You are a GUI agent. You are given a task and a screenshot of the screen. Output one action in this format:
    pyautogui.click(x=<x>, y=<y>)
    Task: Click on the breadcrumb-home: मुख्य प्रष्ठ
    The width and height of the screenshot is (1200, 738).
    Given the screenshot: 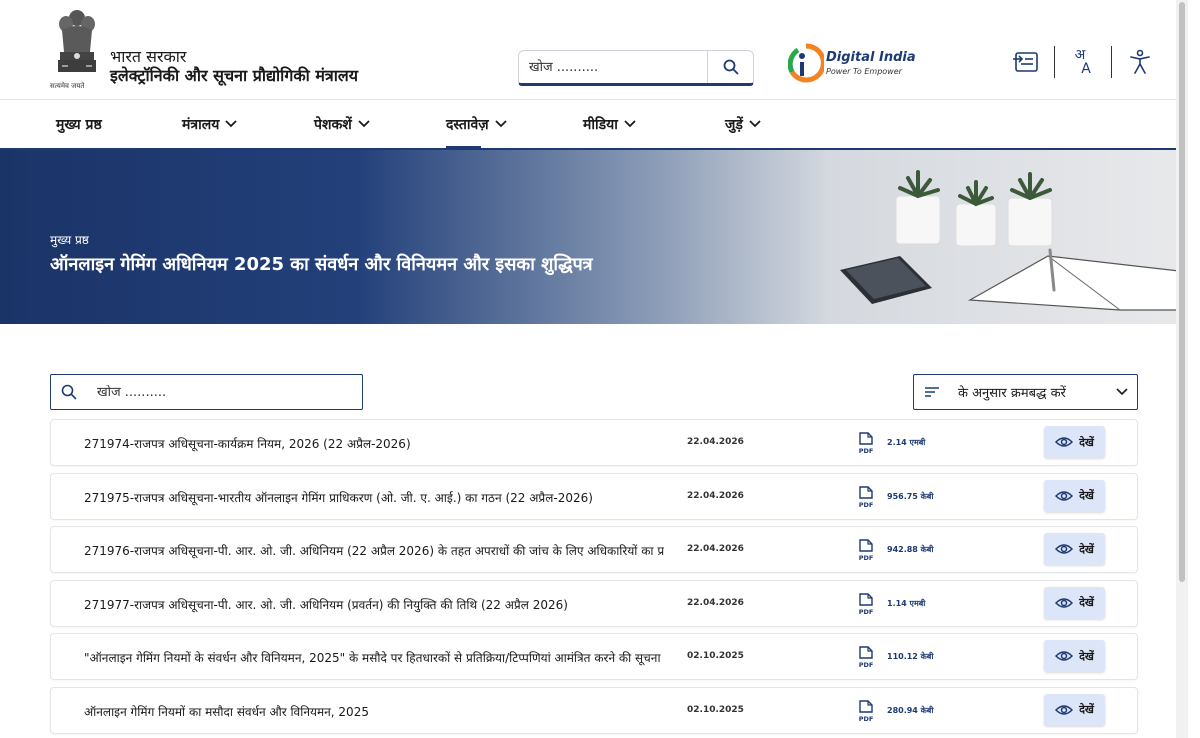 What is the action you would take?
    pyautogui.click(x=69, y=239)
    